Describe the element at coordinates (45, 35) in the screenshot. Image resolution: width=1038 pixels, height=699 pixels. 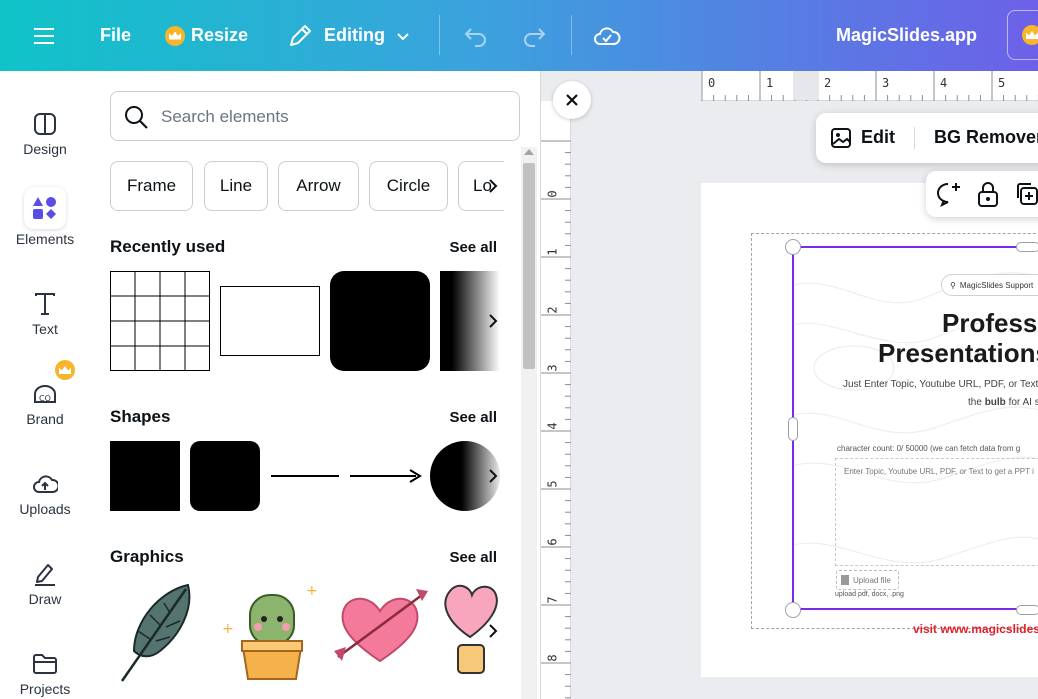
I see `menu-icon` at that location.